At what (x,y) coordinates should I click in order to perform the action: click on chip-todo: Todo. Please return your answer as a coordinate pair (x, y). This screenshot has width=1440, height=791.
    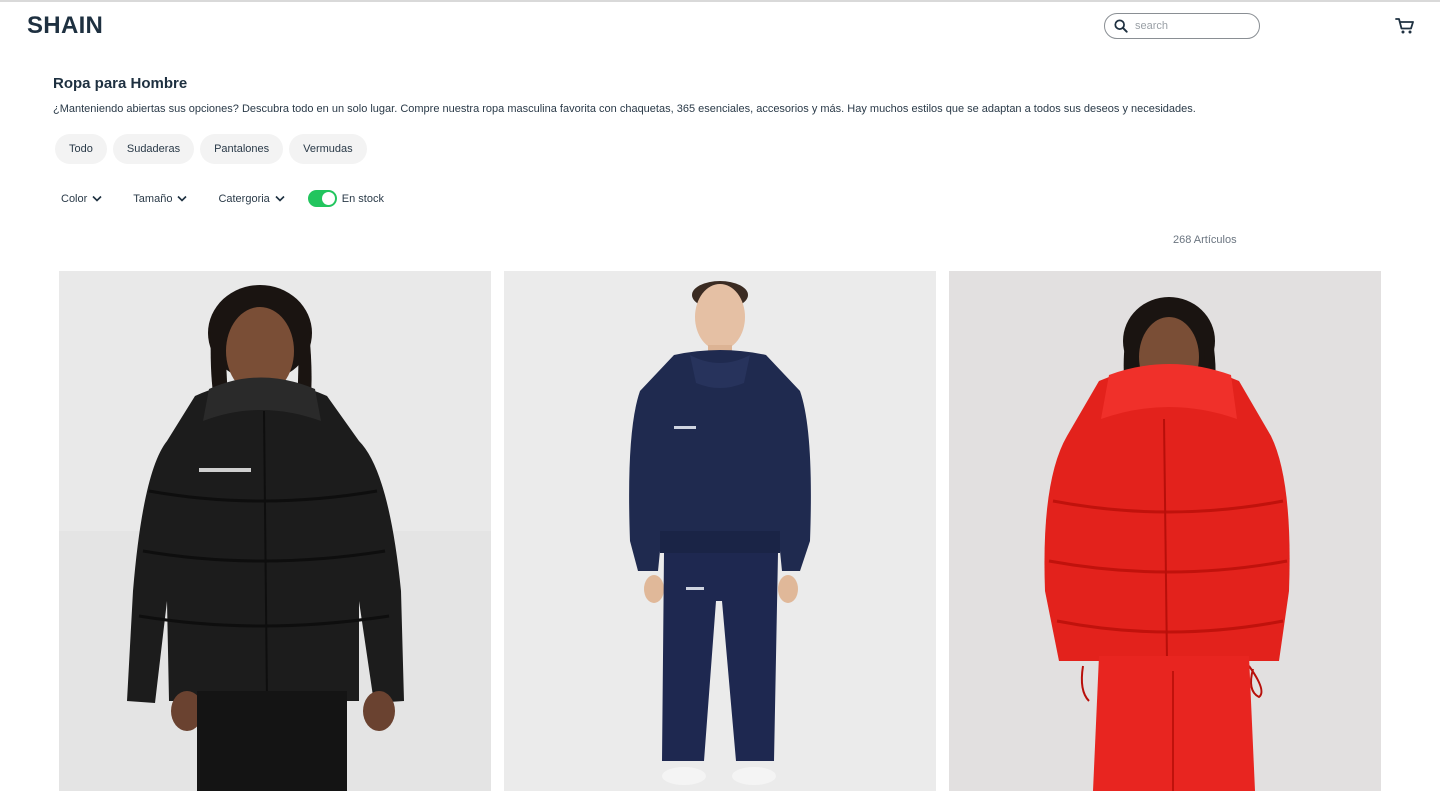
    Looking at the image, I should click on (81, 149).